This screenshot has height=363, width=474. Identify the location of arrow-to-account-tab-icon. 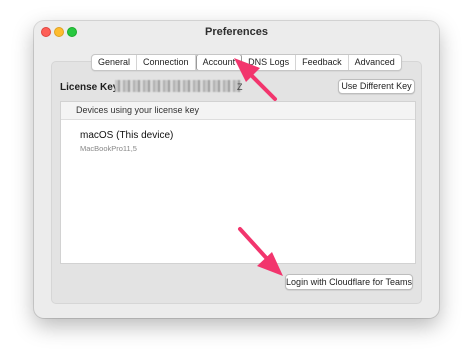
(255, 79).